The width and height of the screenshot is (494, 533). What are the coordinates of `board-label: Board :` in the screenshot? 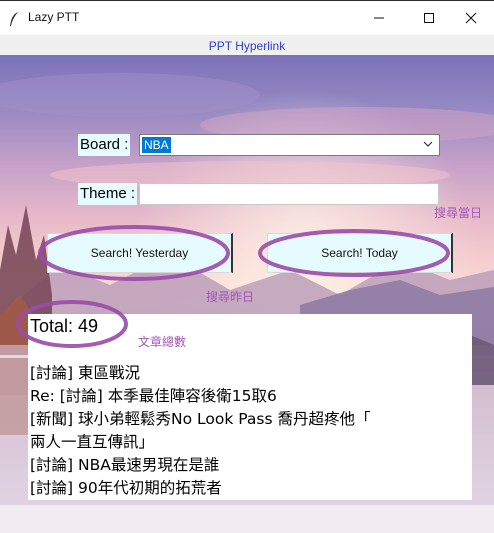 It's located at (104, 145).